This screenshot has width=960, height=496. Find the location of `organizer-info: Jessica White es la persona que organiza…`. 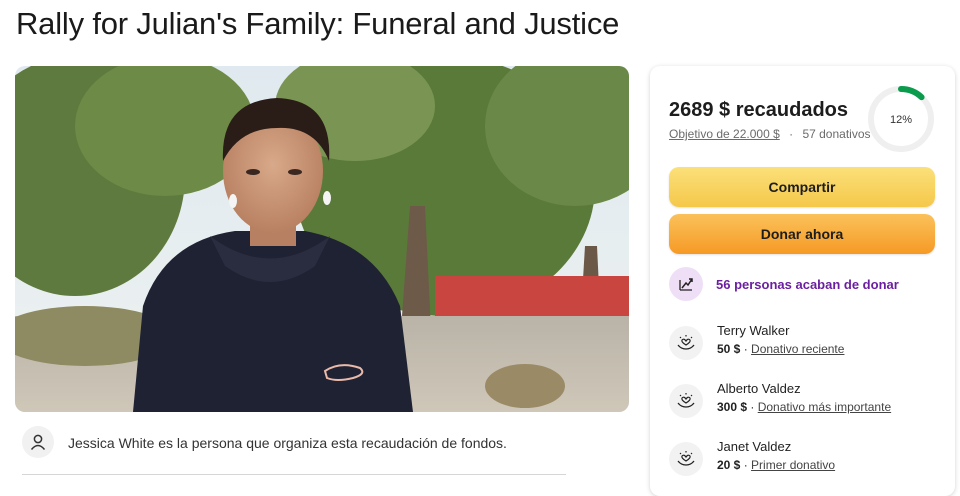

organizer-info: Jessica White es la persona que organiza… is located at coordinates (294, 450).